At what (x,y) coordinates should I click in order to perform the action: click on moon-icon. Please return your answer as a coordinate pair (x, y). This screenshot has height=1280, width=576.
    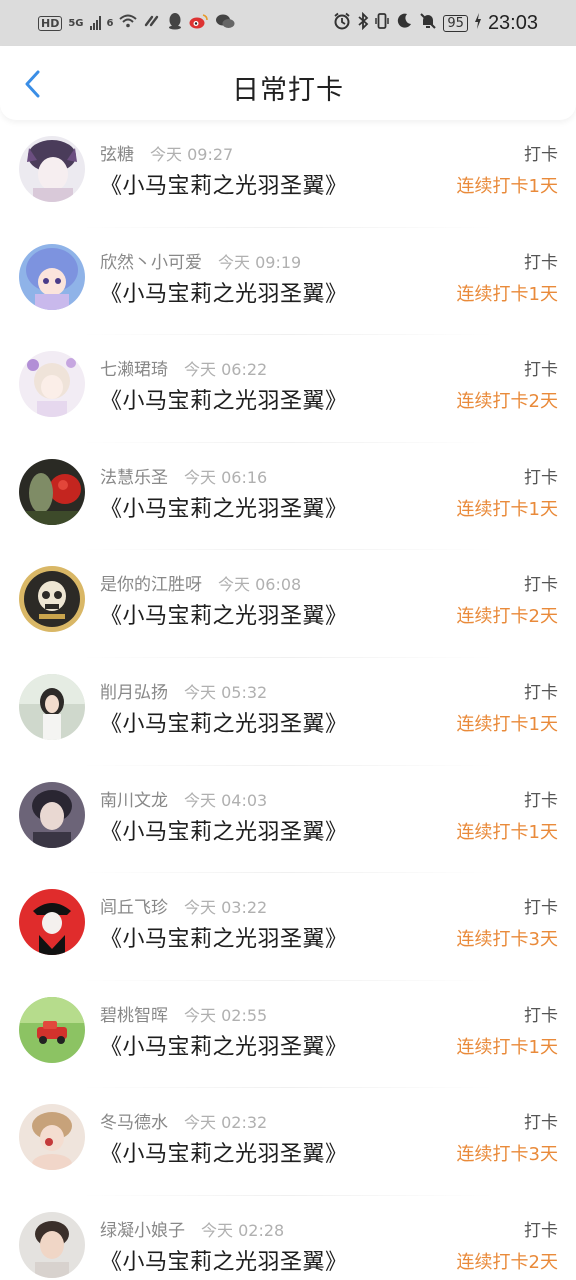
    Looking at the image, I should click on (404, 23).